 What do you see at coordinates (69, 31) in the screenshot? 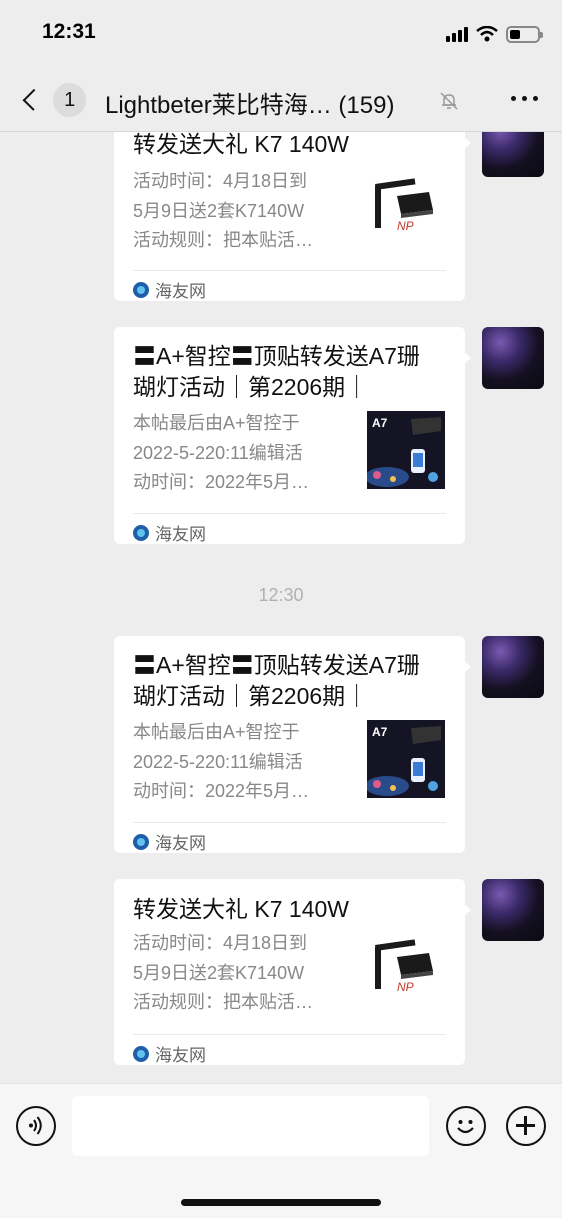
I see `status-time: 12:31` at bounding box center [69, 31].